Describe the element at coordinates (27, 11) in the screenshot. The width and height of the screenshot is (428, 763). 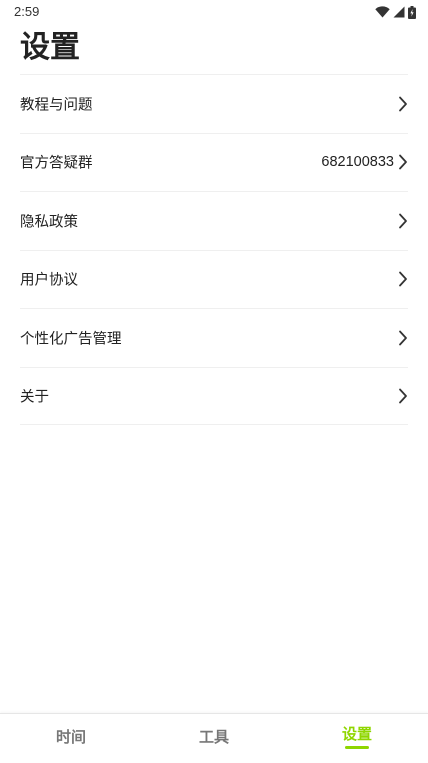
I see `status-time: 2:59` at that location.